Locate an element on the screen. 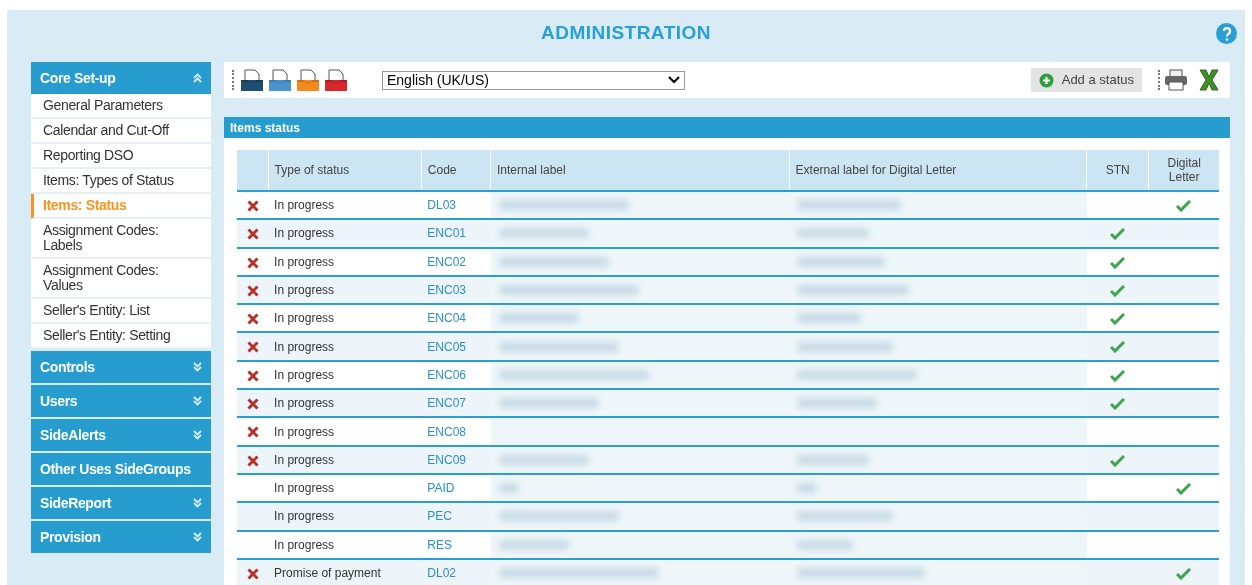  language-select: English (UK/US) is located at coordinates (533, 80).